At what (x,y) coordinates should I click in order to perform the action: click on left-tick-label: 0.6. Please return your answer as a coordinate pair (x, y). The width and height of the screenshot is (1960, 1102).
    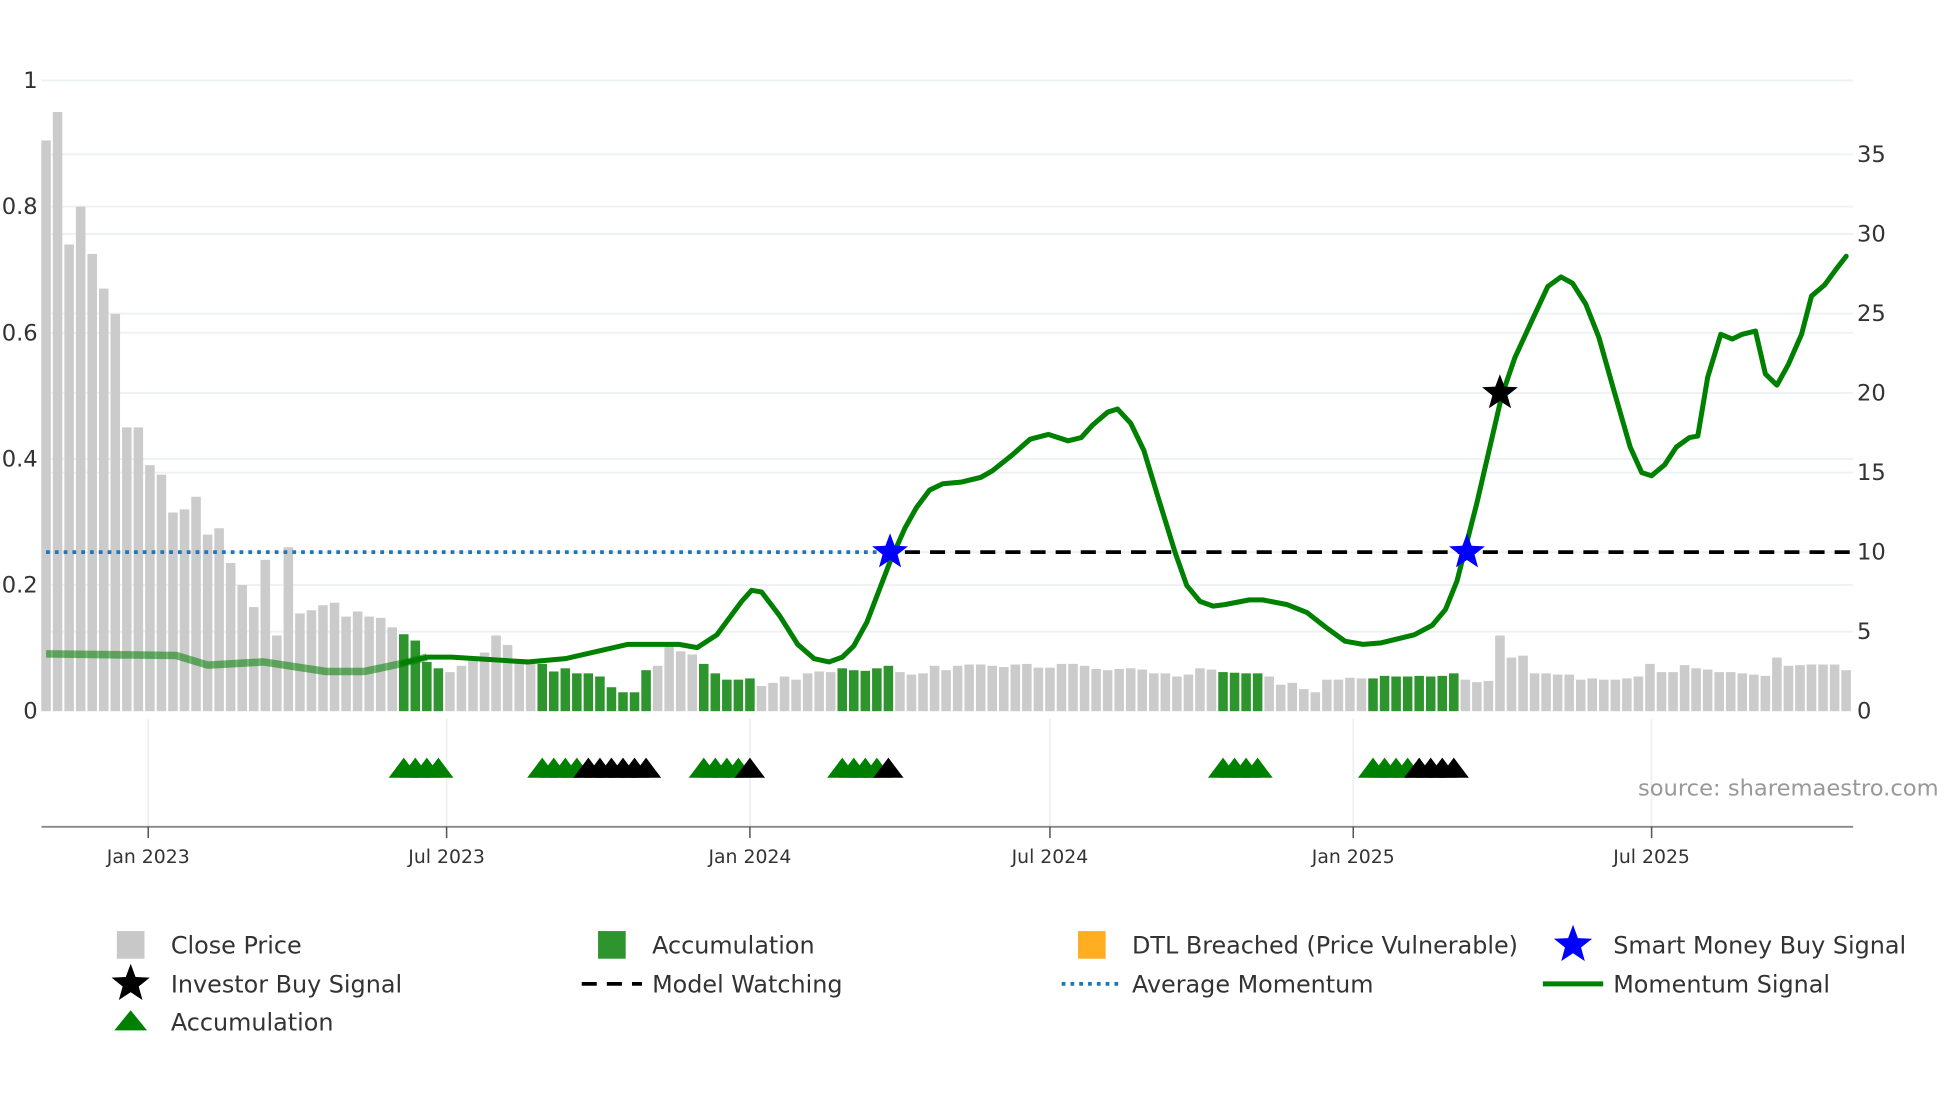
    Looking at the image, I should click on (20, 333).